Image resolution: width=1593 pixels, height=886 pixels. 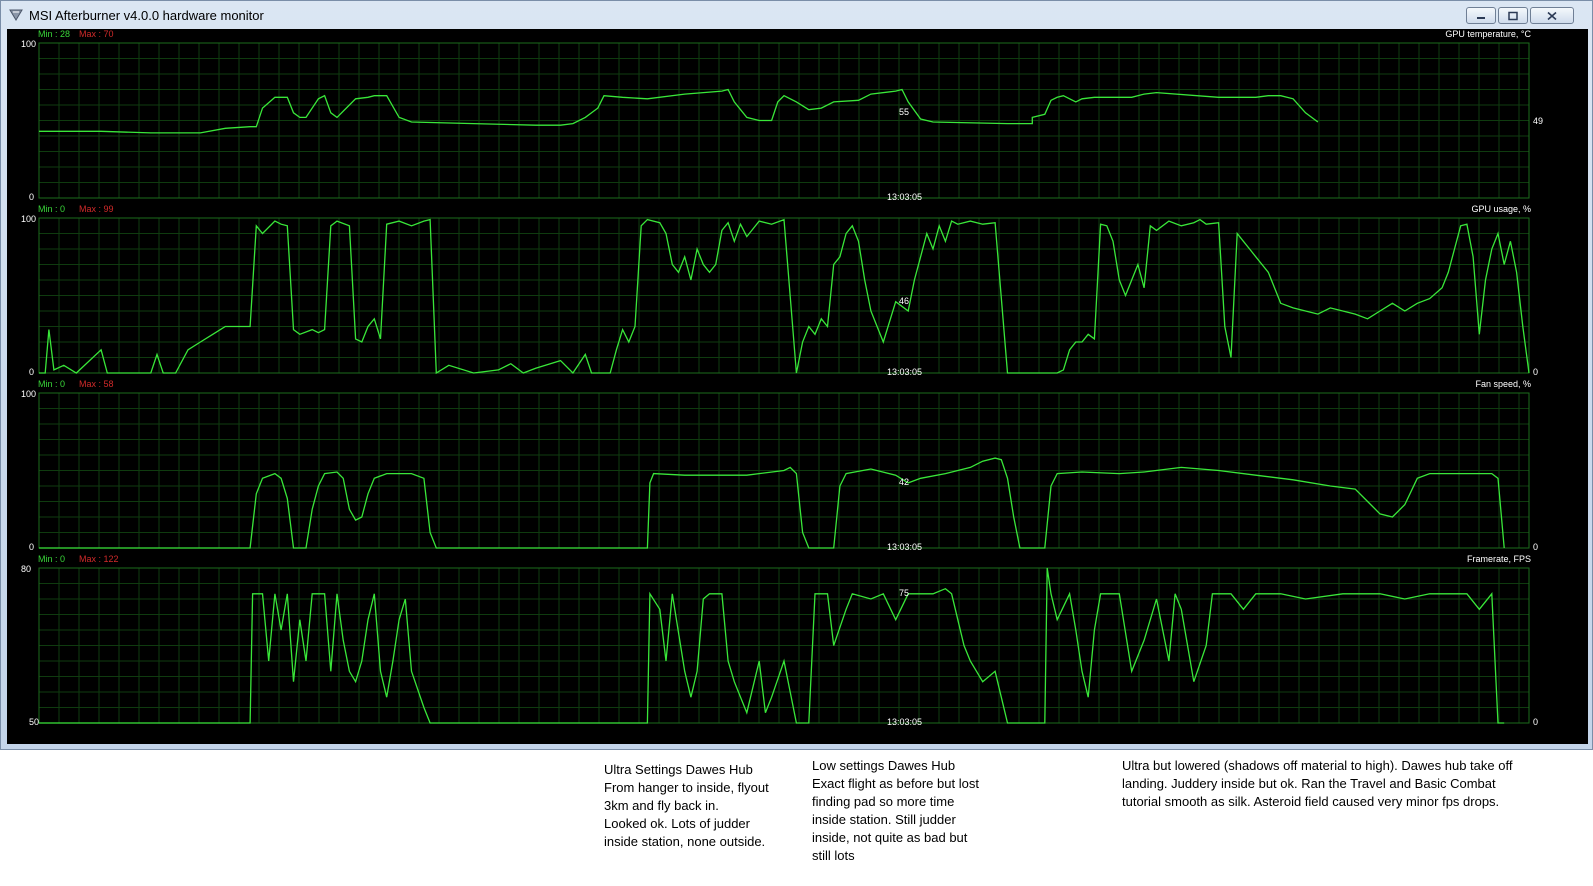 What do you see at coordinates (661, 805) in the screenshot?
I see `note-line: 3km and fly back in.` at bounding box center [661, 805].